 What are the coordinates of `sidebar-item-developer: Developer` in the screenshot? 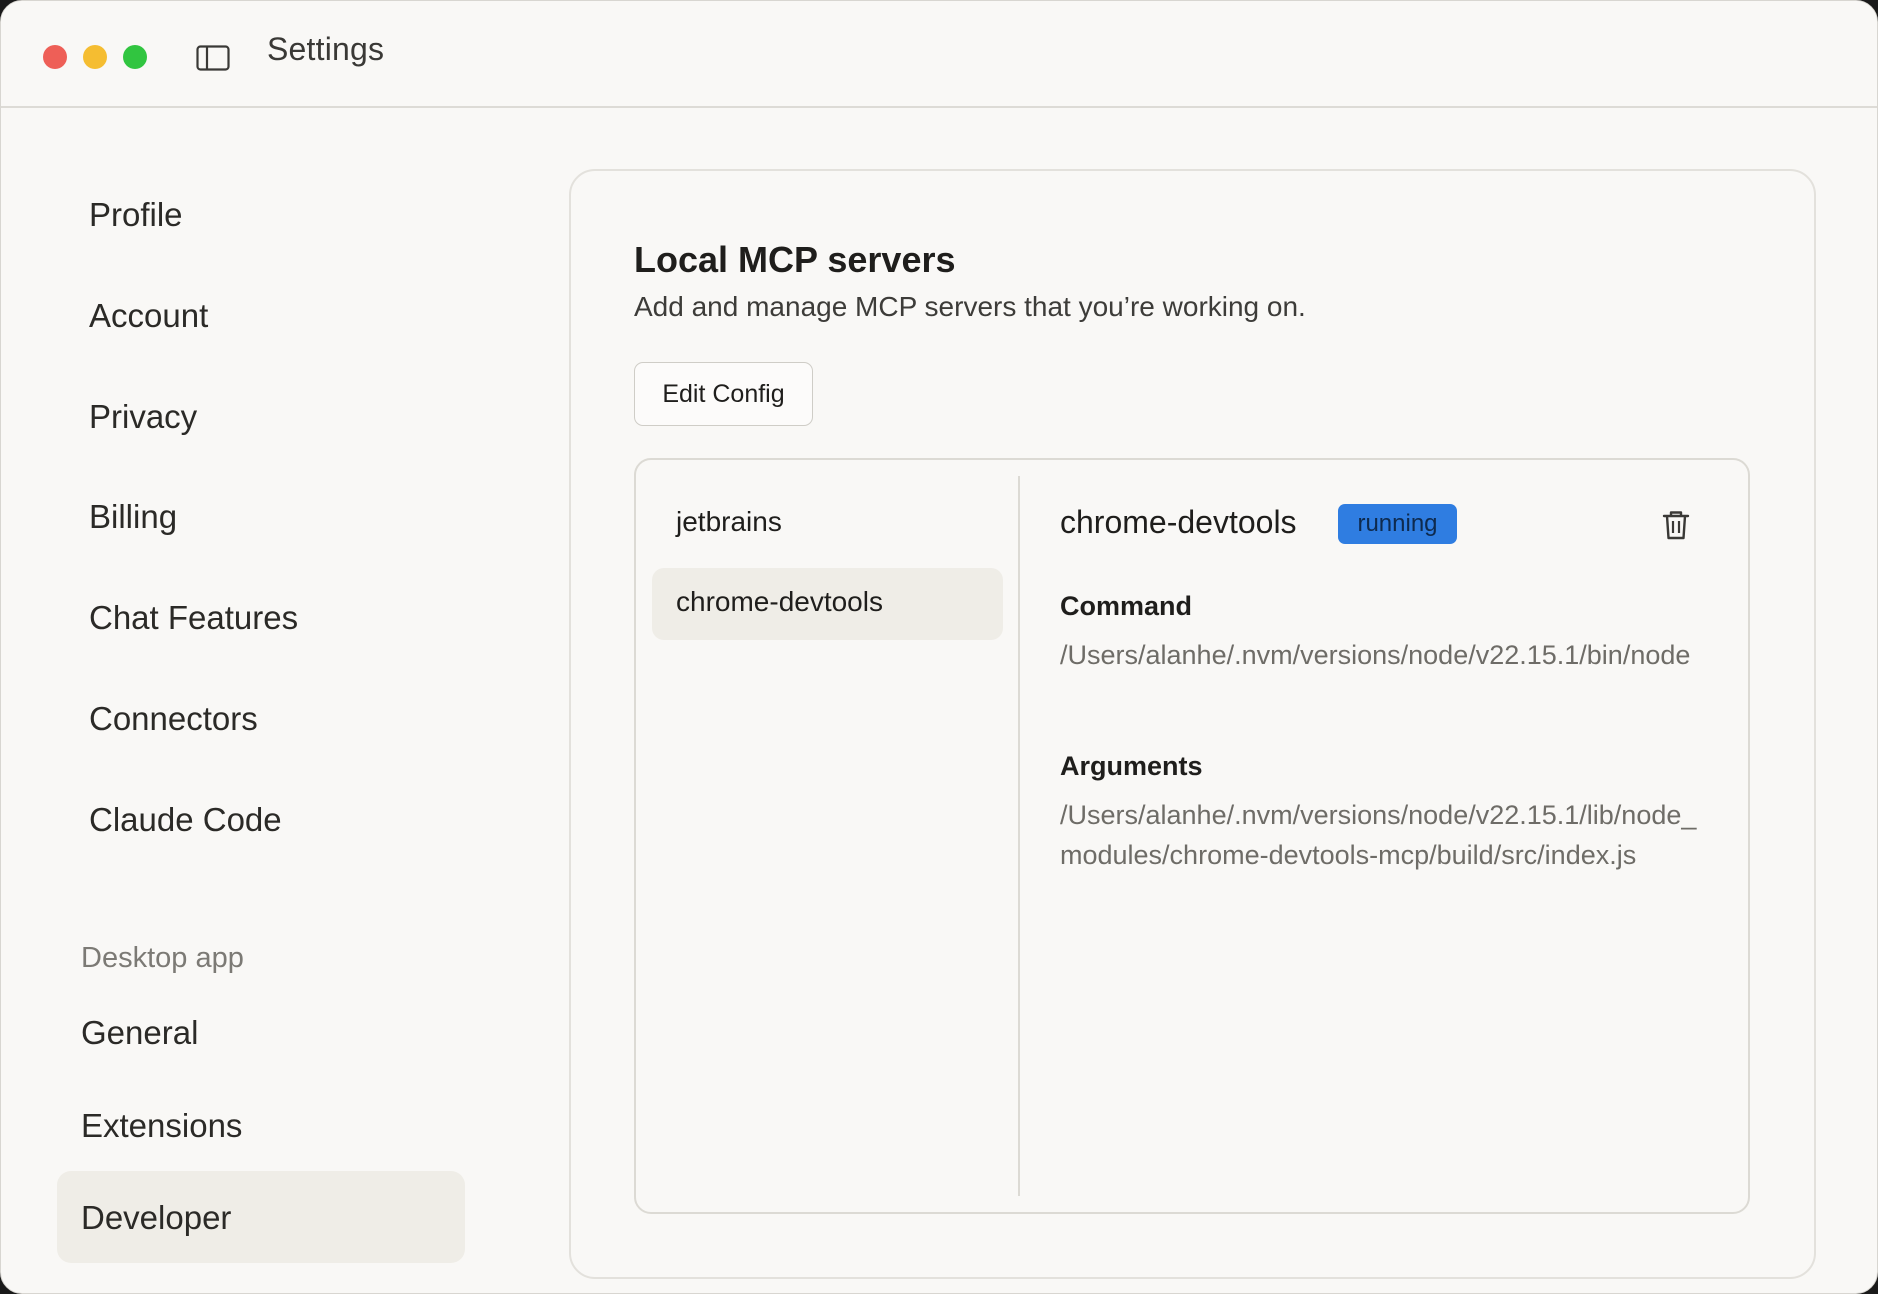 It's located at (156, 1218).